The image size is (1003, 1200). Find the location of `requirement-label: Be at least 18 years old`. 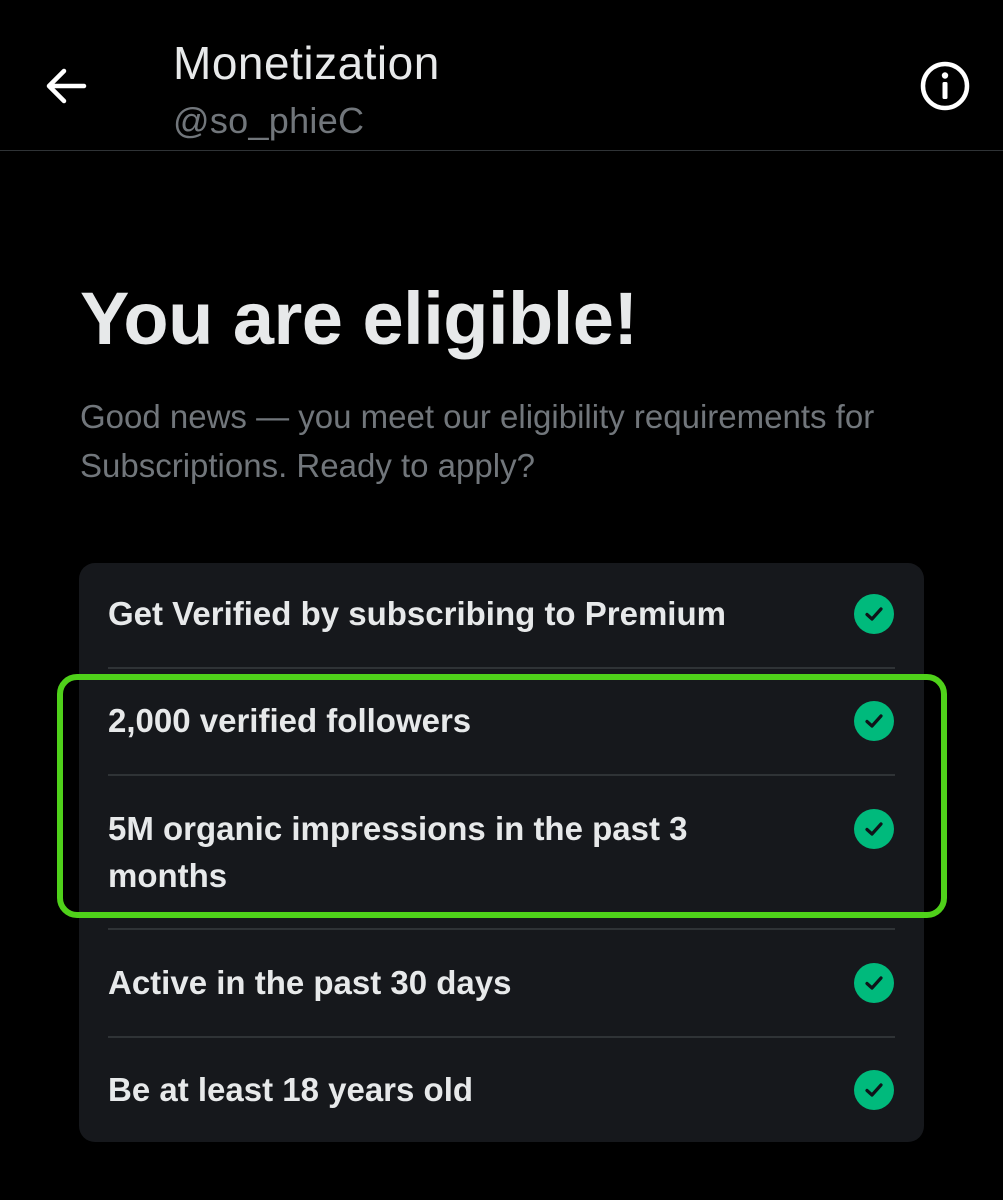

requirement-label: Be at least 18 years old is located at coordinates (291, 1089).